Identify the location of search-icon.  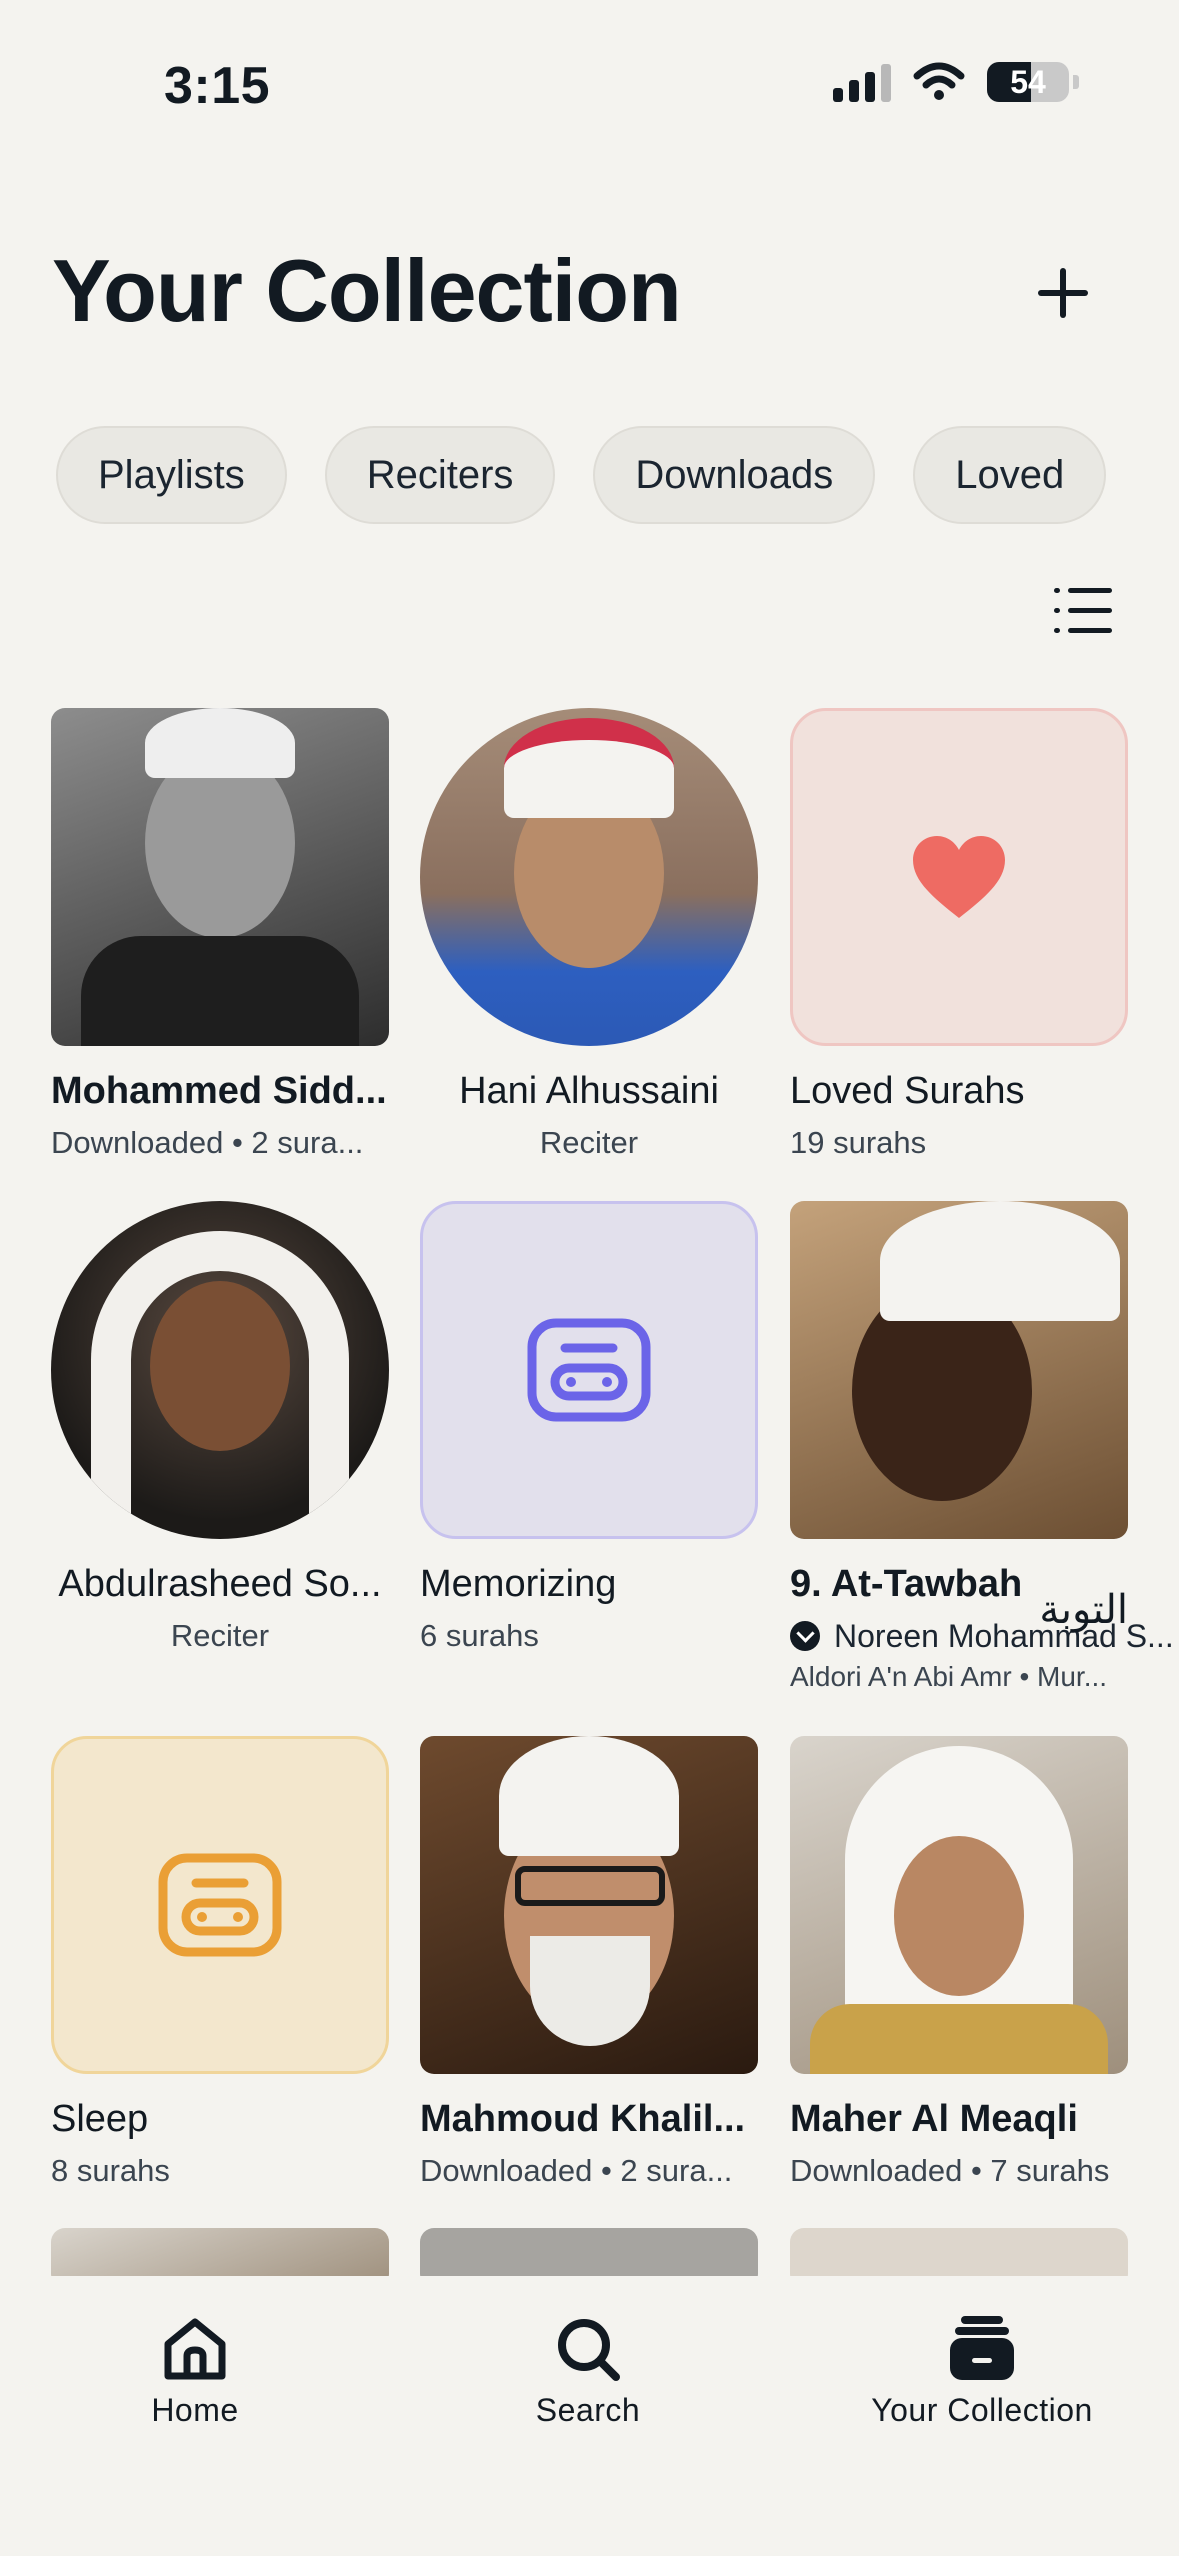
(589, 2350).